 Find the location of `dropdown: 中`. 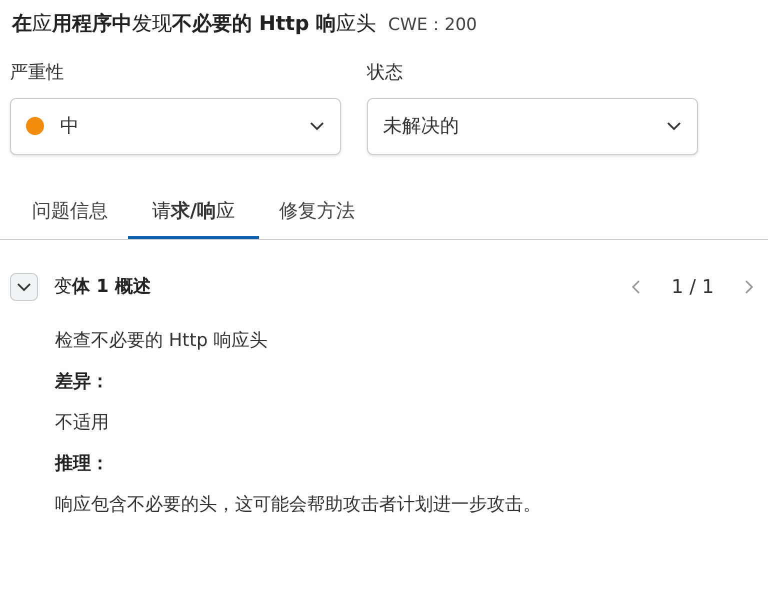

dropdown: 中 is located at coordinates (175, 126).